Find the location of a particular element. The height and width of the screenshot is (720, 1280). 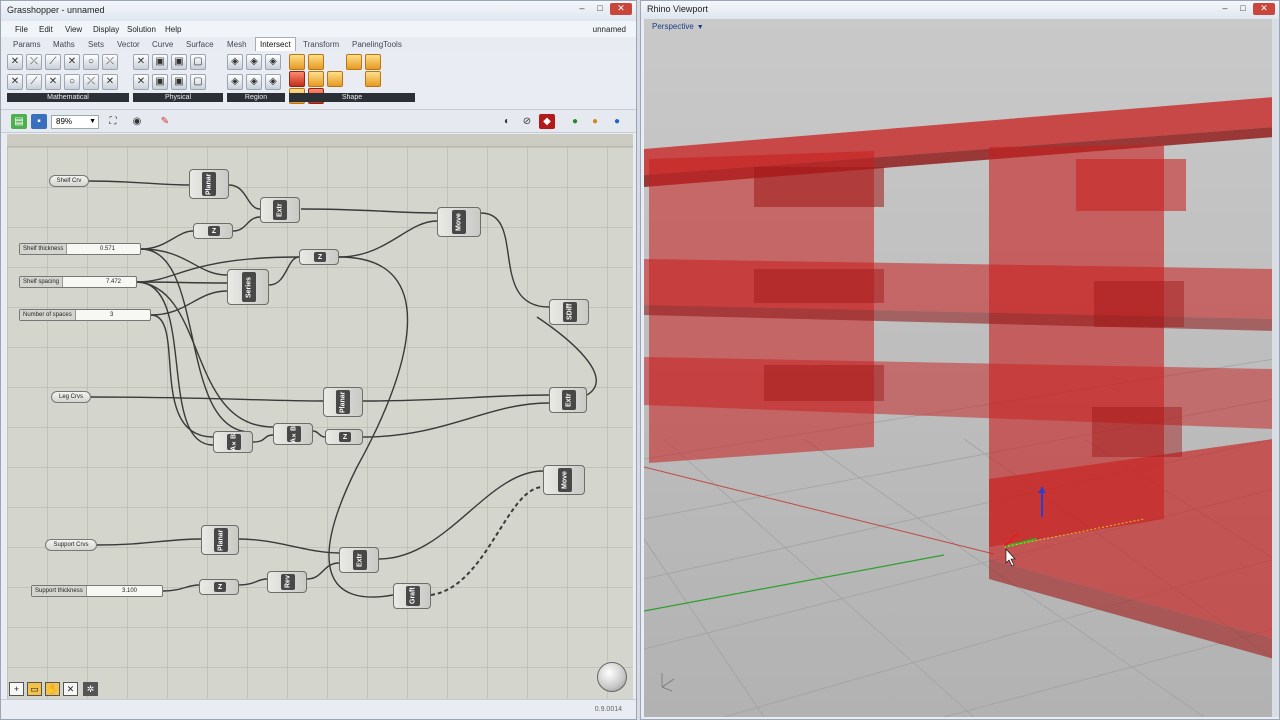

param-shelf-crv: Shelf Crv is located at coordinates (69, 181).